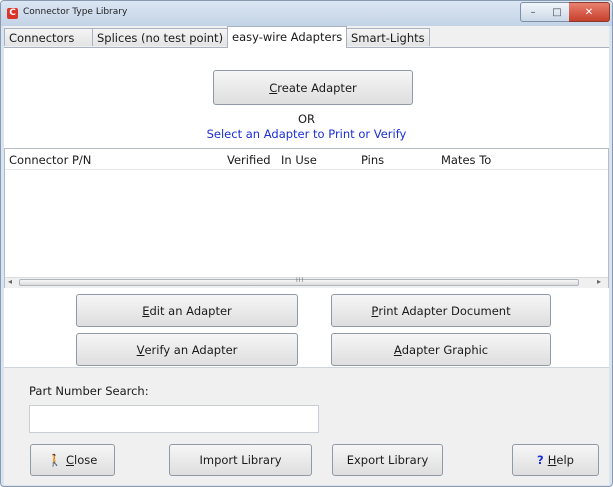 This screenshot has height=487, width=613. I want to click on import-label: Import Library, so click(240, 460).